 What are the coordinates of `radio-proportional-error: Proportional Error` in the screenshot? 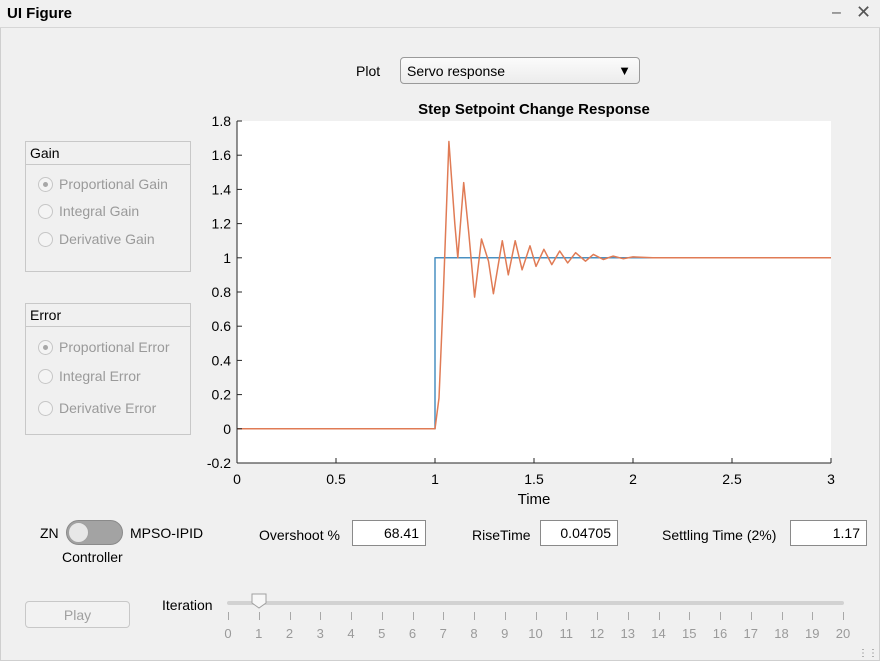 It's located at (104, 347).